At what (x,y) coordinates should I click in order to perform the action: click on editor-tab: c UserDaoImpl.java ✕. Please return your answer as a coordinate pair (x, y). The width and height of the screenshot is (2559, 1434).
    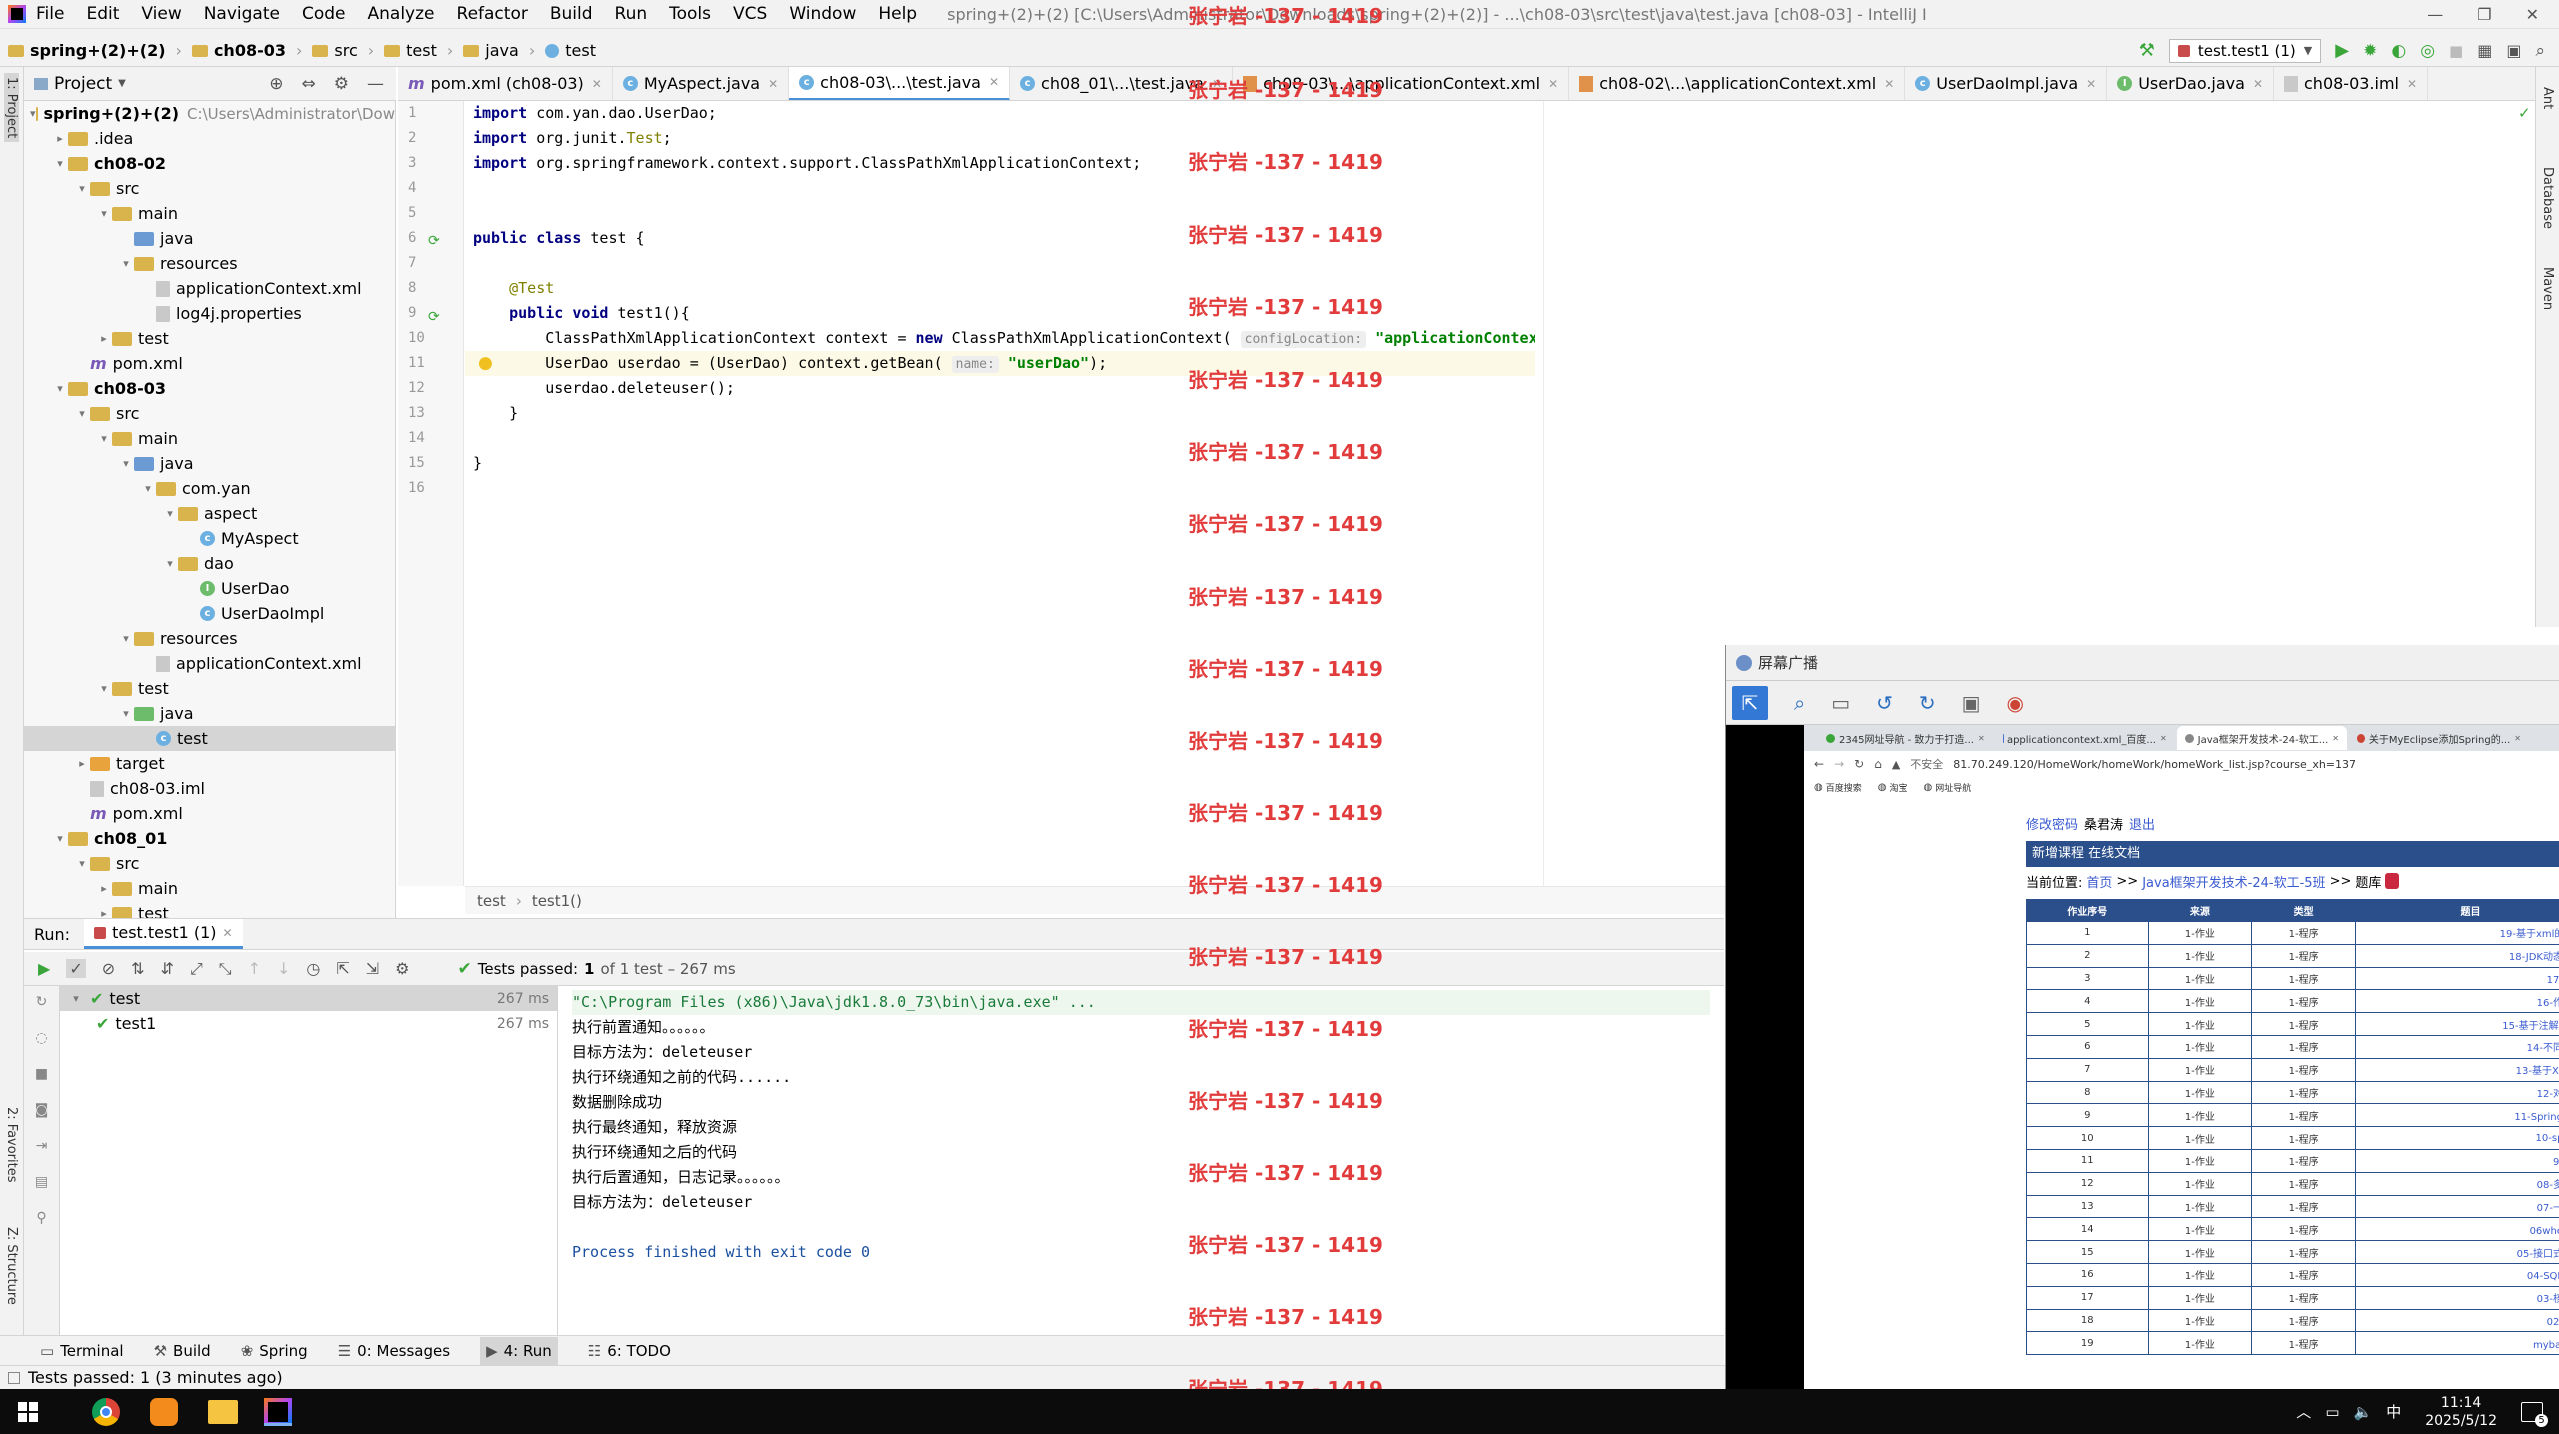
    Looking at the image, I should click on (2006, 83).